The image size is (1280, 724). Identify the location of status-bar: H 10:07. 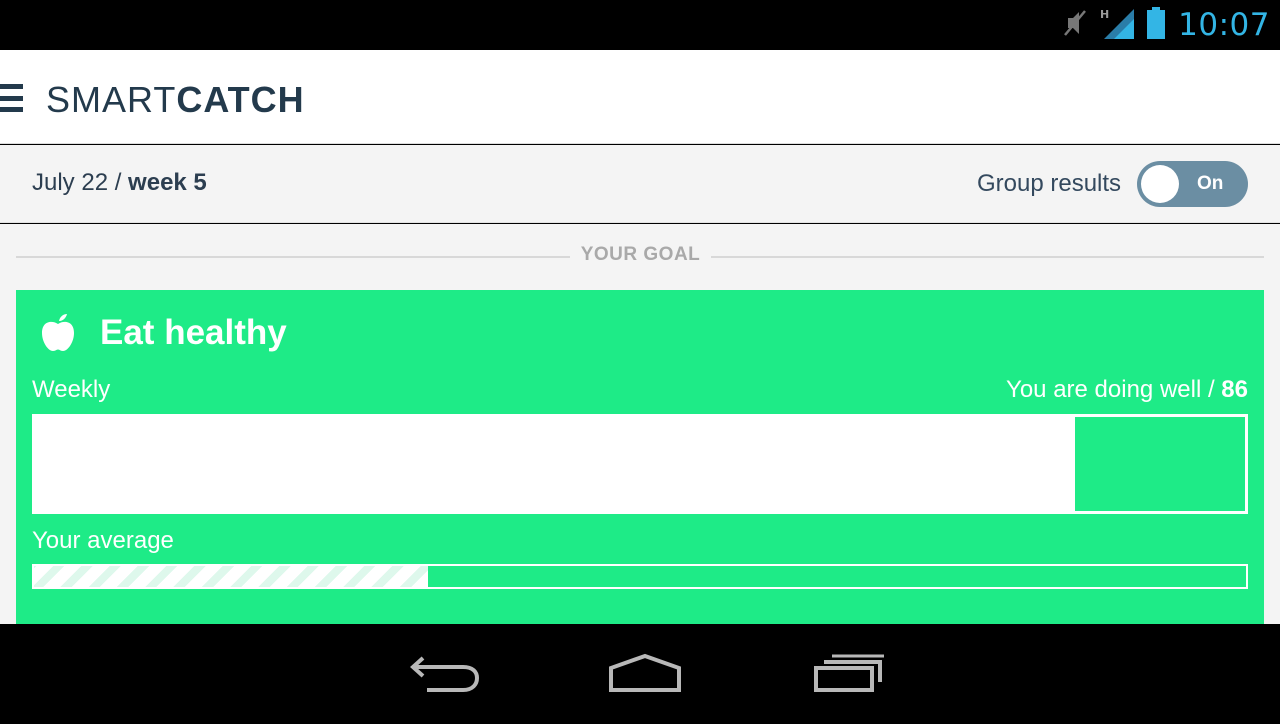
(640, 25).